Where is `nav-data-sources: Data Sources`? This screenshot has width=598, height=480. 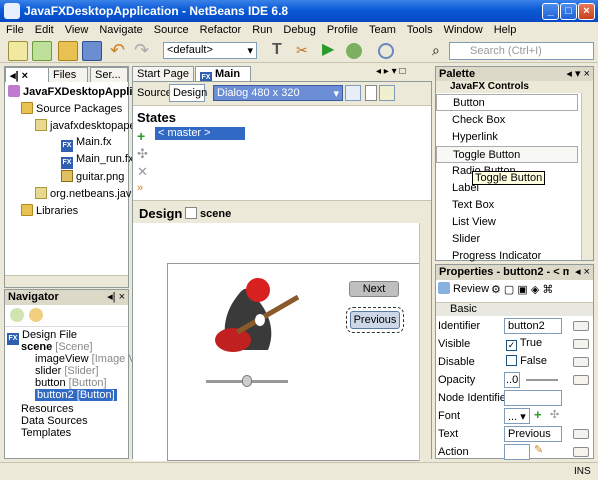
nav-data-sources: Data Sources is located at coordinates (54, 421).